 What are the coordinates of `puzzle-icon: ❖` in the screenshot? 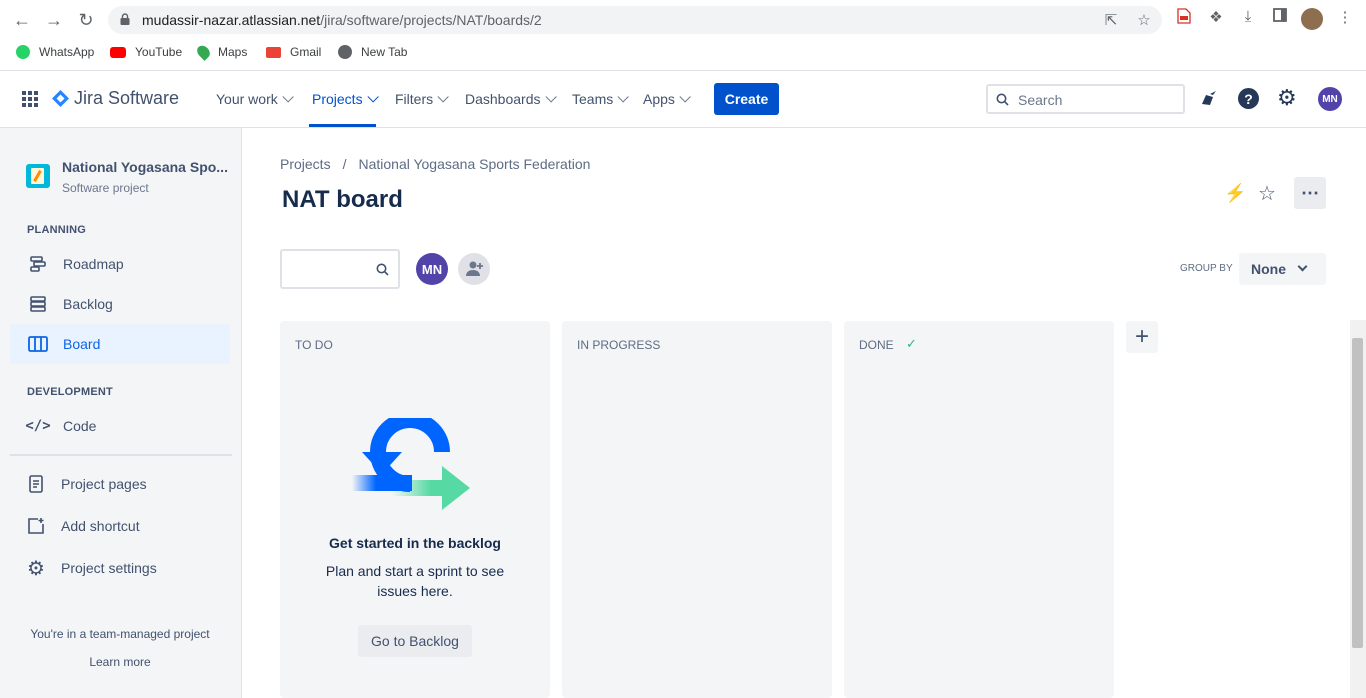 It's located at (1216, 19).